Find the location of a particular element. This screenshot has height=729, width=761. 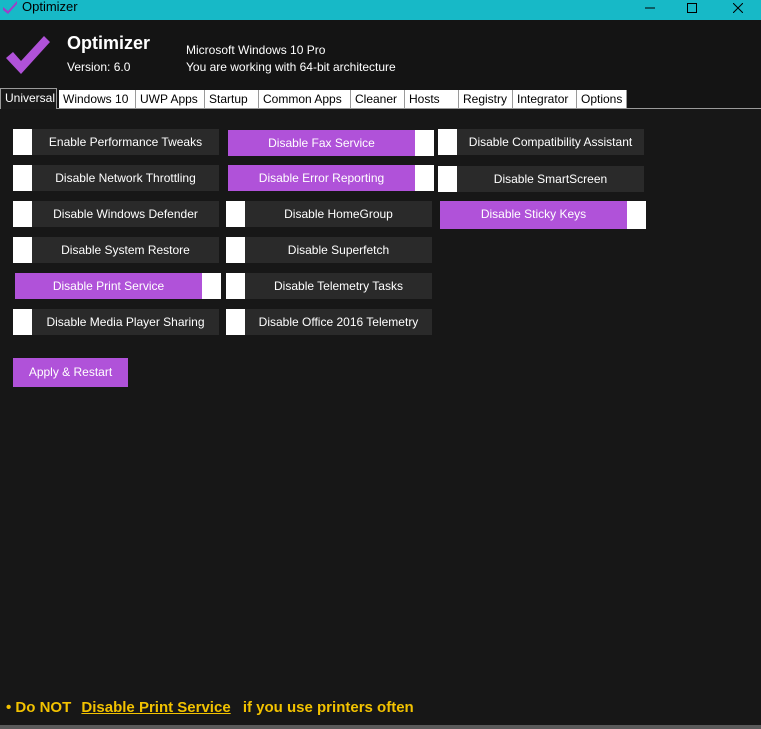

window-bottom-border is located at coordinates (380, 727).